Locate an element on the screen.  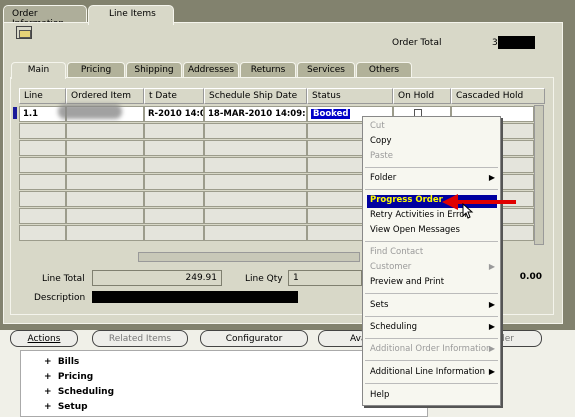
tree-item-bills: + Bills is located at coordinates (61, 362).